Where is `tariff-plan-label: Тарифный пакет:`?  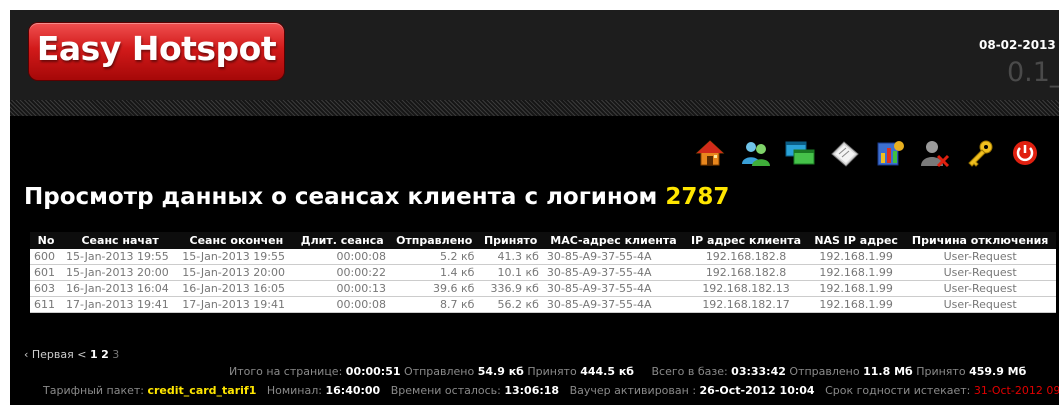
tariff-plan-label: Тарифный пакет: is located at coordinates (93, 390).